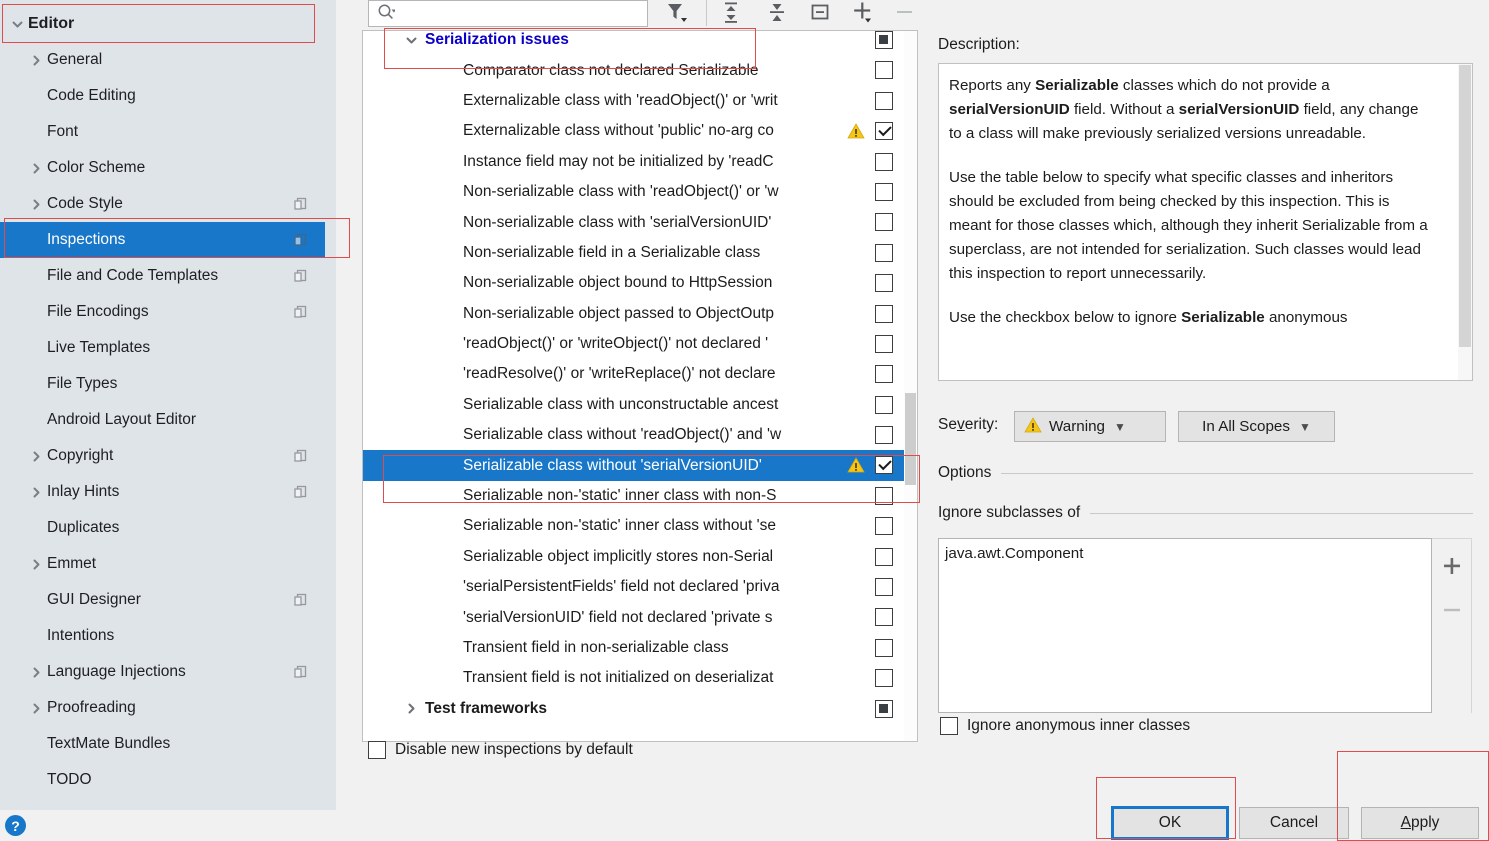 This screenshot has height=841, width=1489. Describe the element at coordinates (1090, 426) in the screenshot. I see `severity-dropdown: Warning ▼` at that location.